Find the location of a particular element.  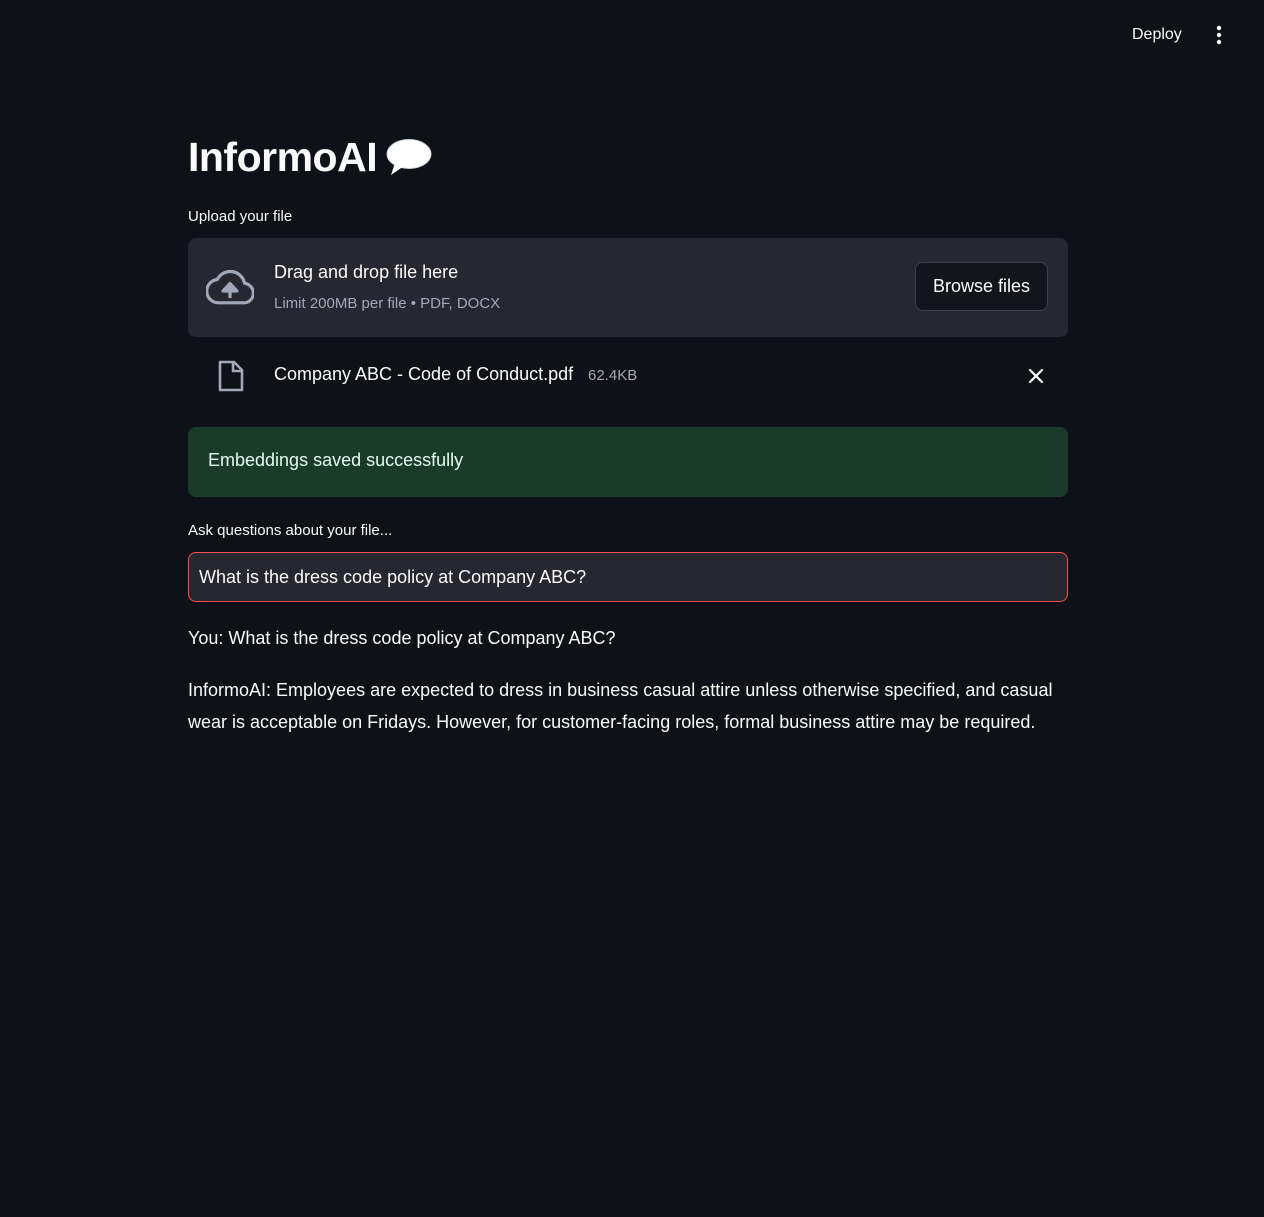

success-message: Embeddings saved successfully is located at coordinates (336, 460).